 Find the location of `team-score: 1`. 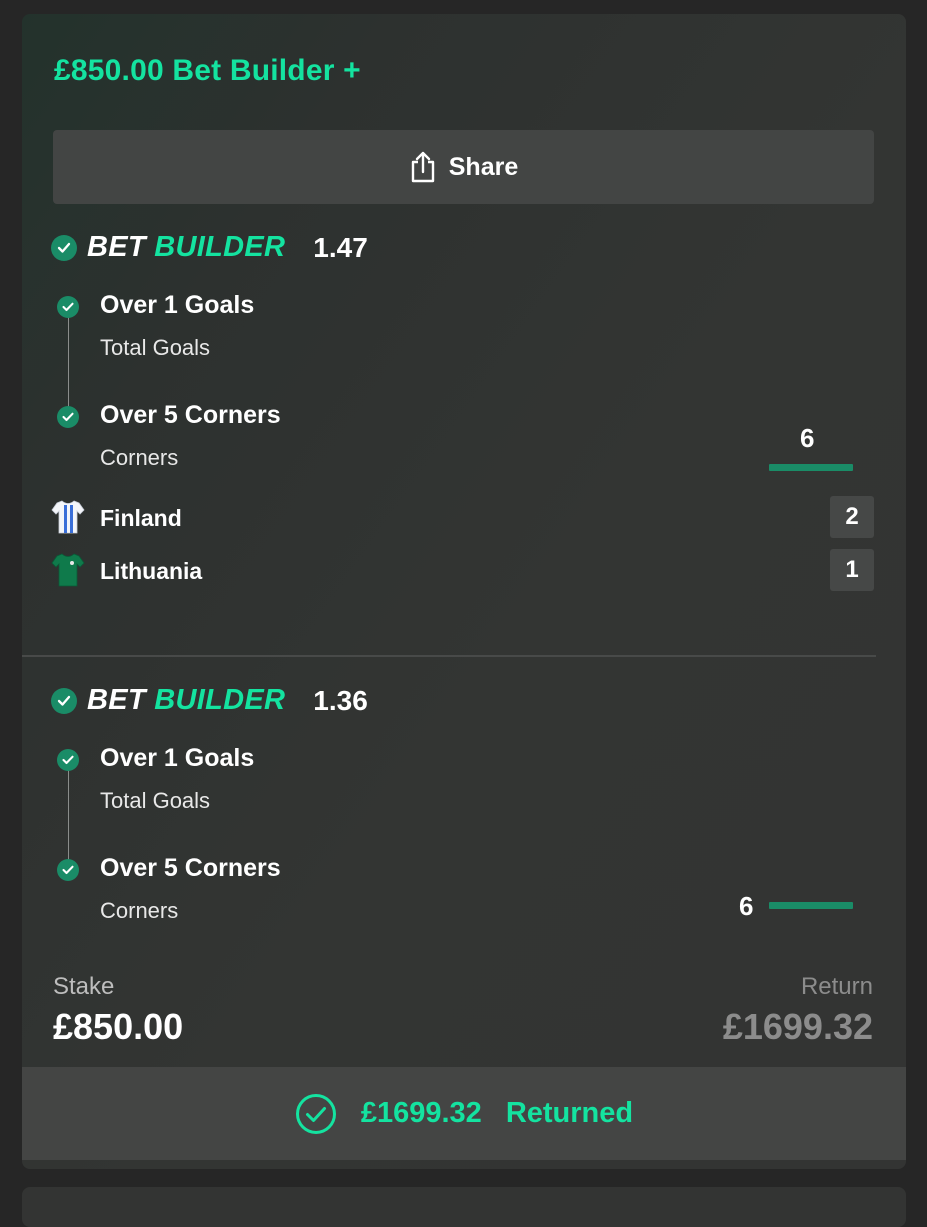

team-score: 1 is located at coordinates (852, 570).